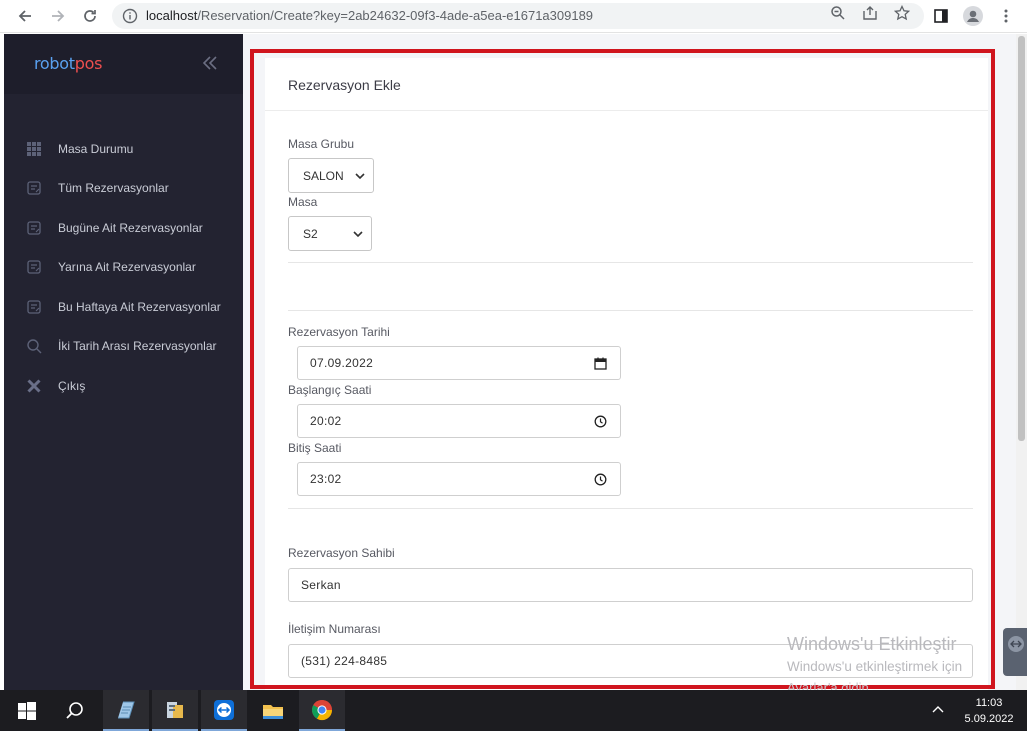 This screenshot has width=1027, height=731. I want to click on chrome-icon, so click(322, 709).